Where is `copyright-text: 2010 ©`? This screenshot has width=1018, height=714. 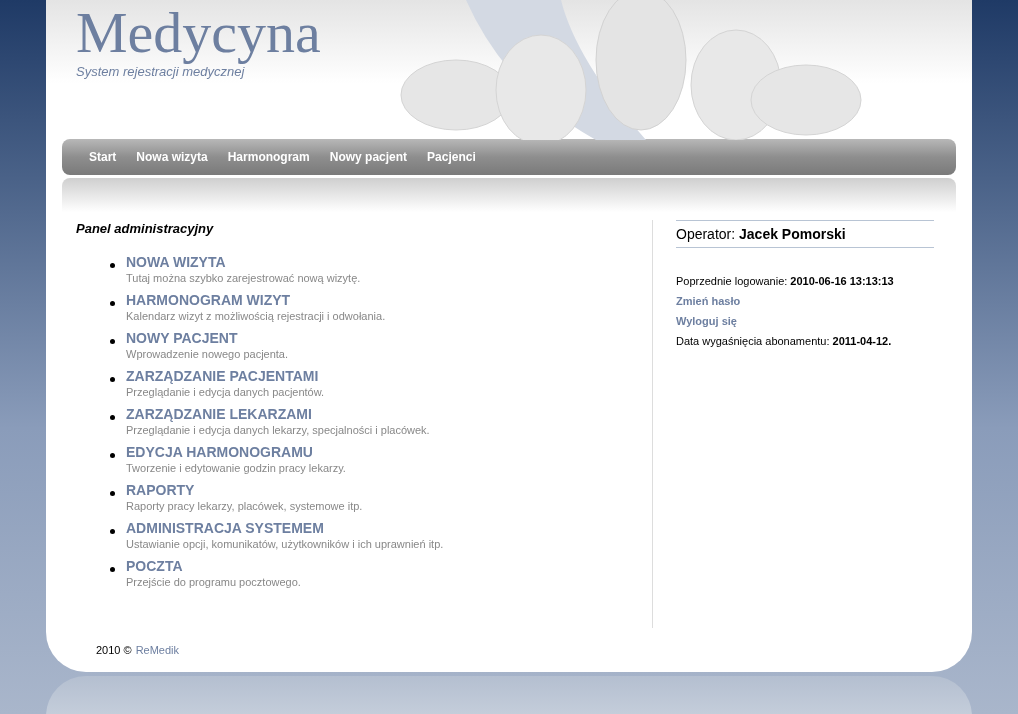
copyright-text: 2010 © is located at coordinates (114, 650).